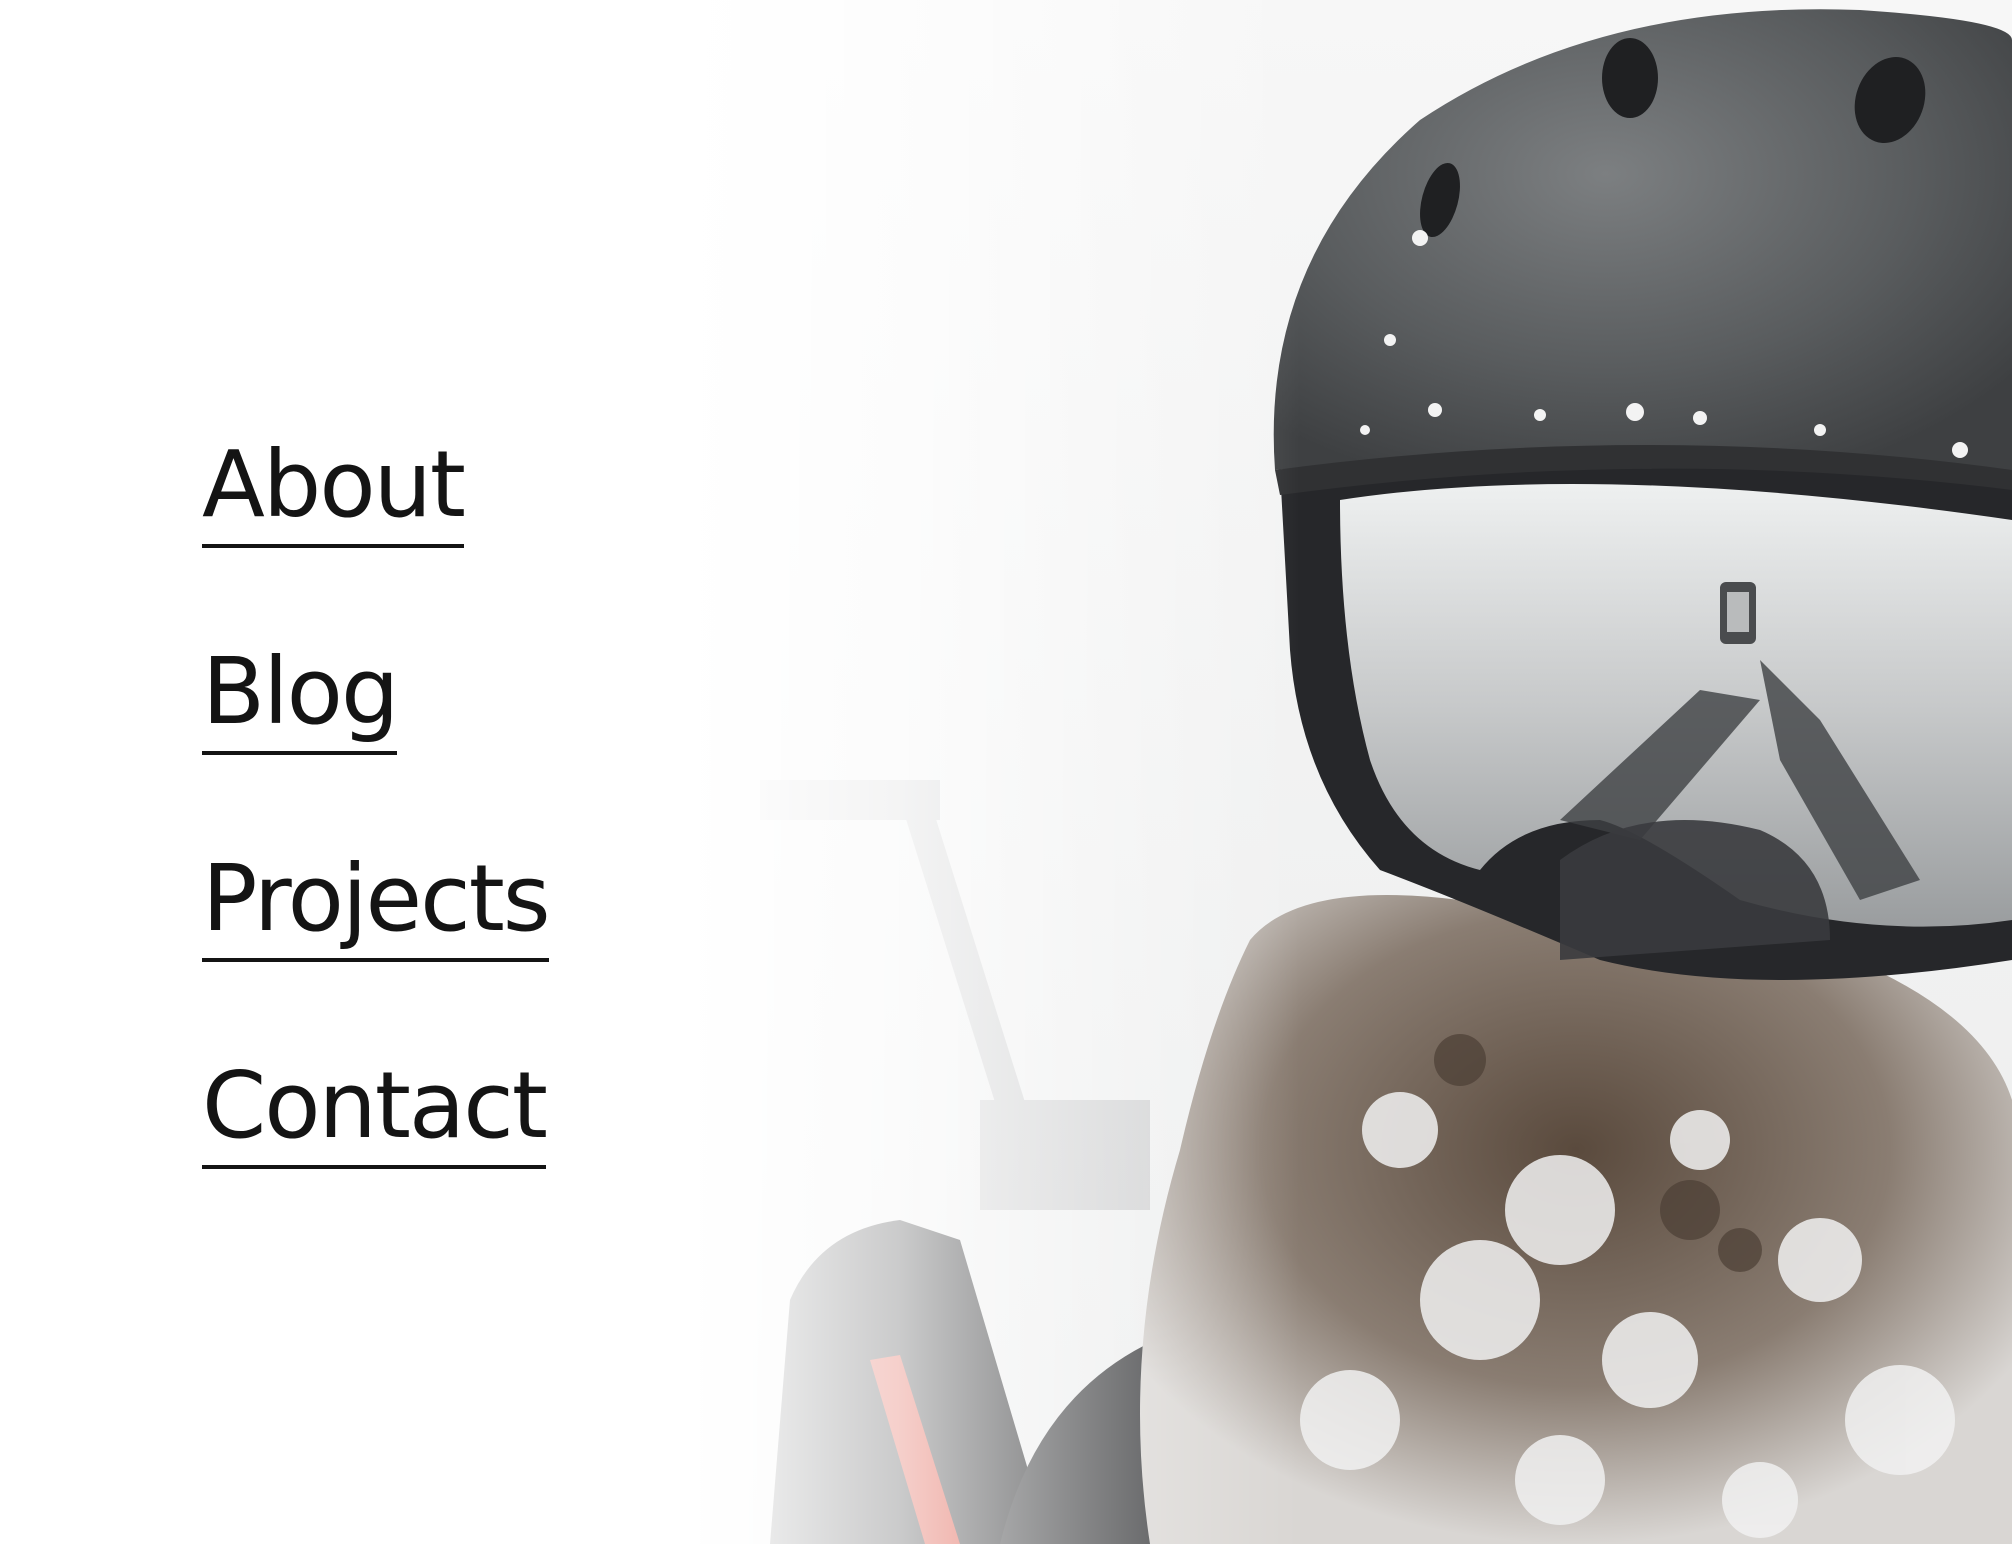 The height and width of the screenshot is (1544, 2012). I want to click on nav-item-contact: Contact, so click(375, 1154).